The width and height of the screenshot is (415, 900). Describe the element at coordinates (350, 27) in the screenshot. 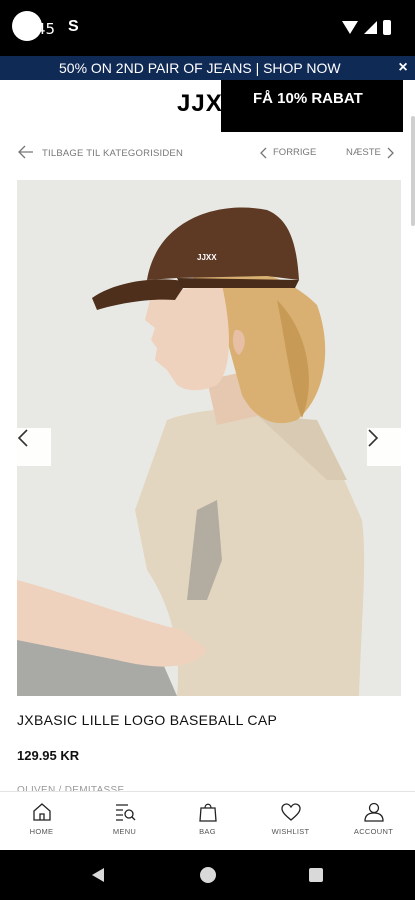

I see `wifi-icon` at that location.